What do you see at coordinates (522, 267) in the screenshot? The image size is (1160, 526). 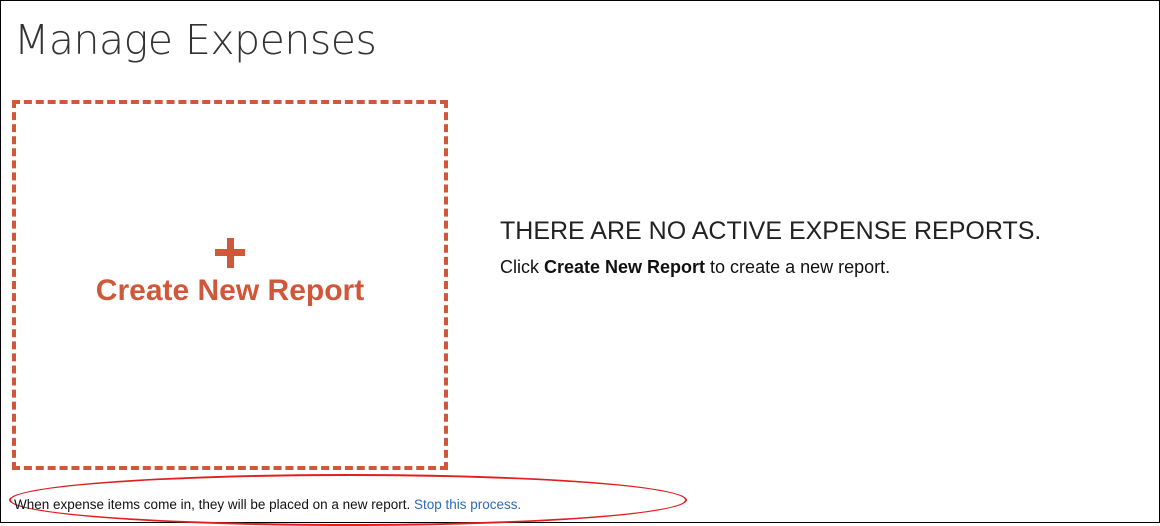 I see `empty-state-hint-prefix: Click` at bounding box center [522, 267].